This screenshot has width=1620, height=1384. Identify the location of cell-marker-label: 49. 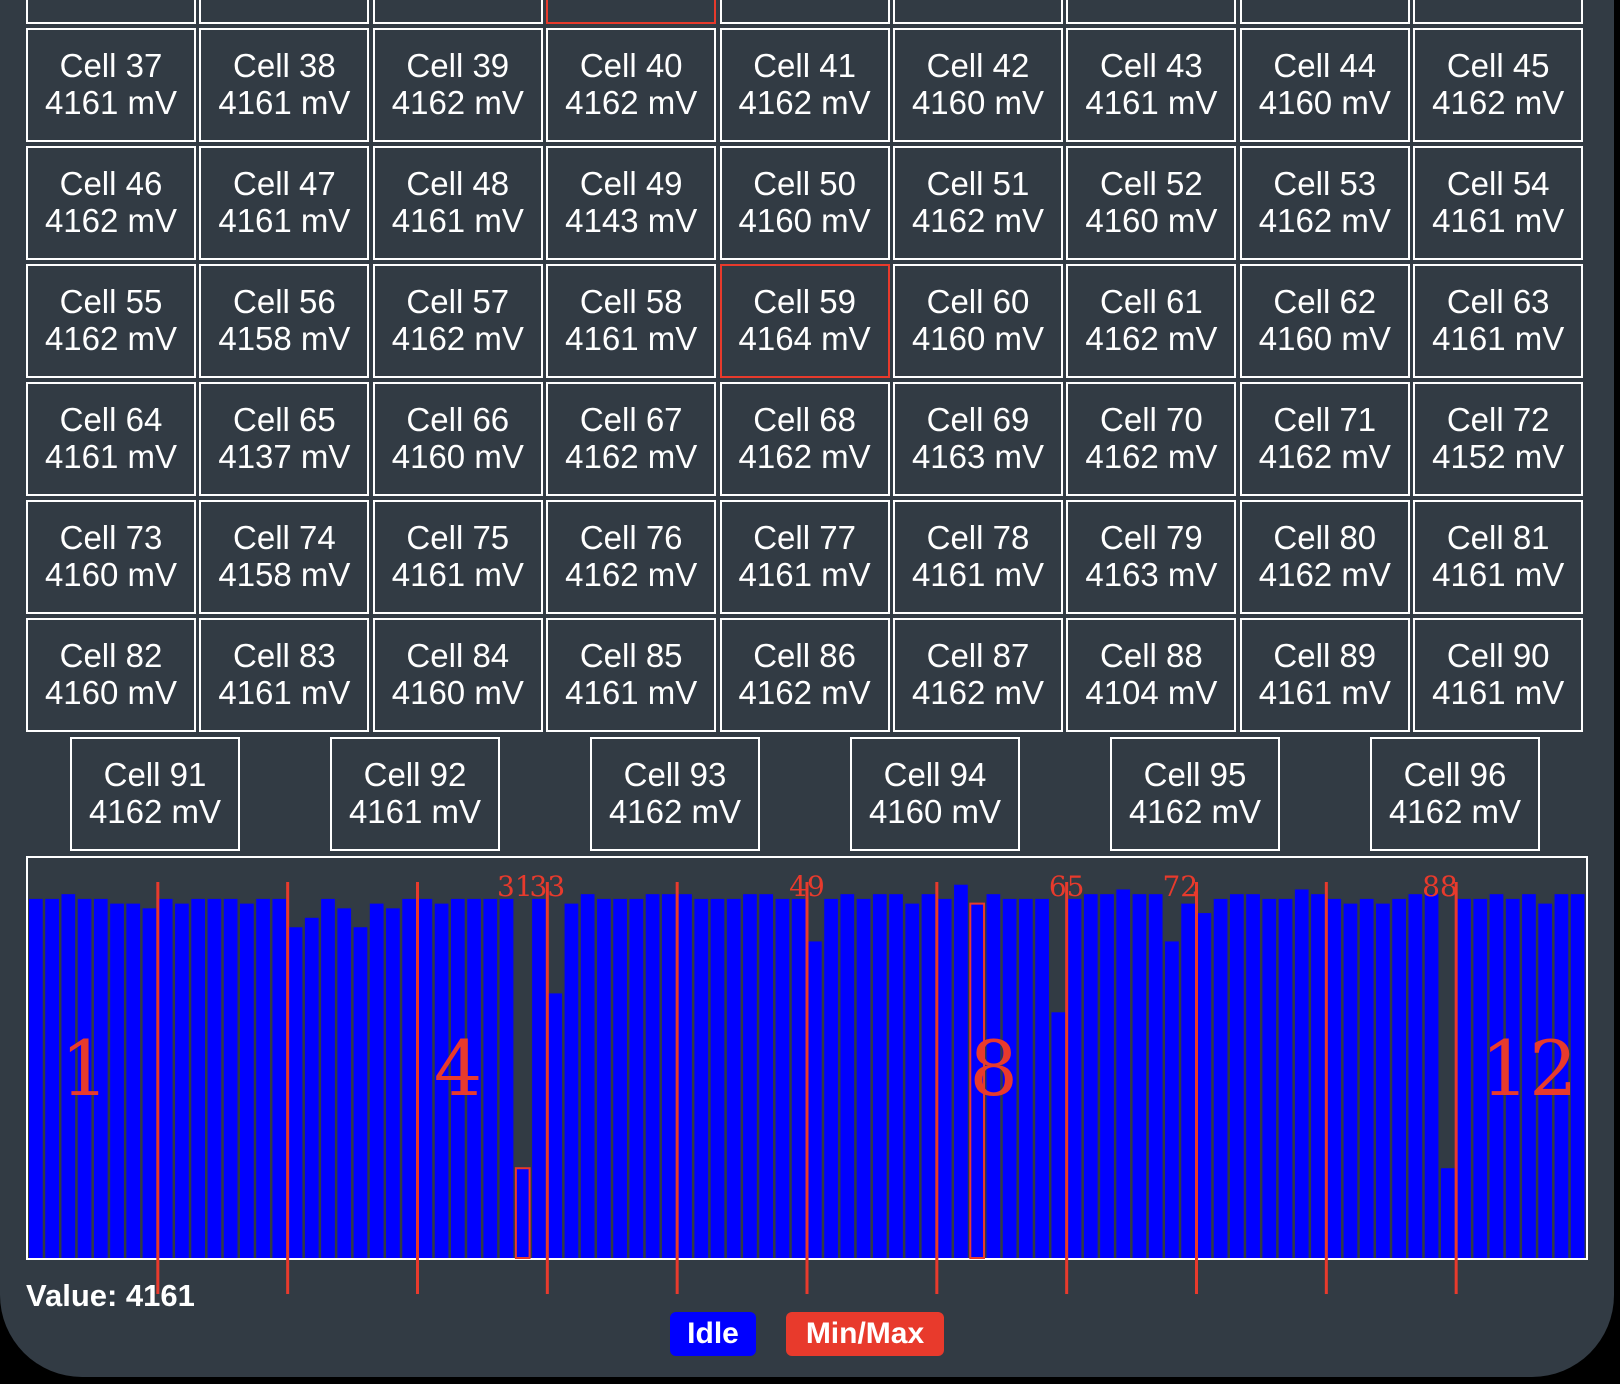
(807, 886).